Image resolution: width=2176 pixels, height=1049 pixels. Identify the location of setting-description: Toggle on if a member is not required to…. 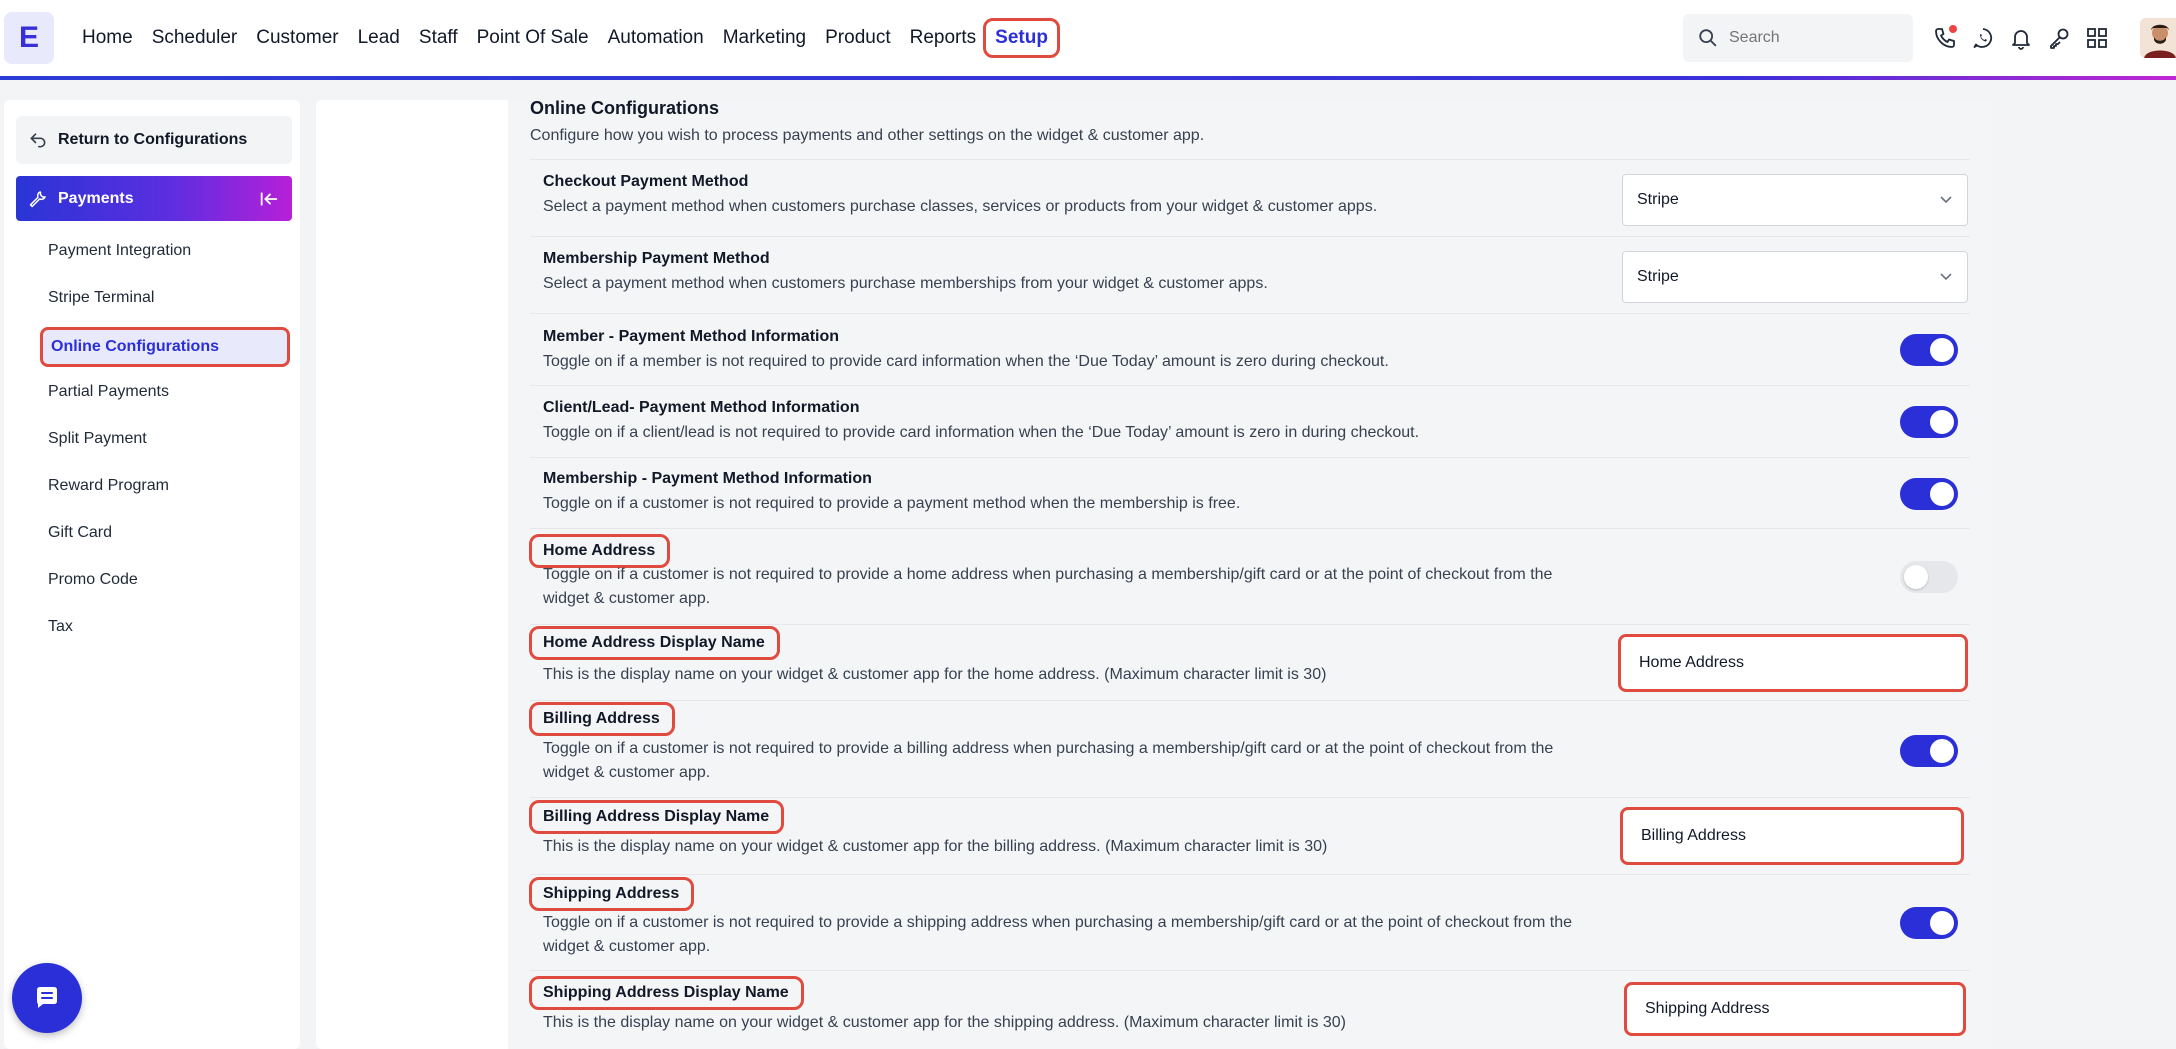
(966, 361).